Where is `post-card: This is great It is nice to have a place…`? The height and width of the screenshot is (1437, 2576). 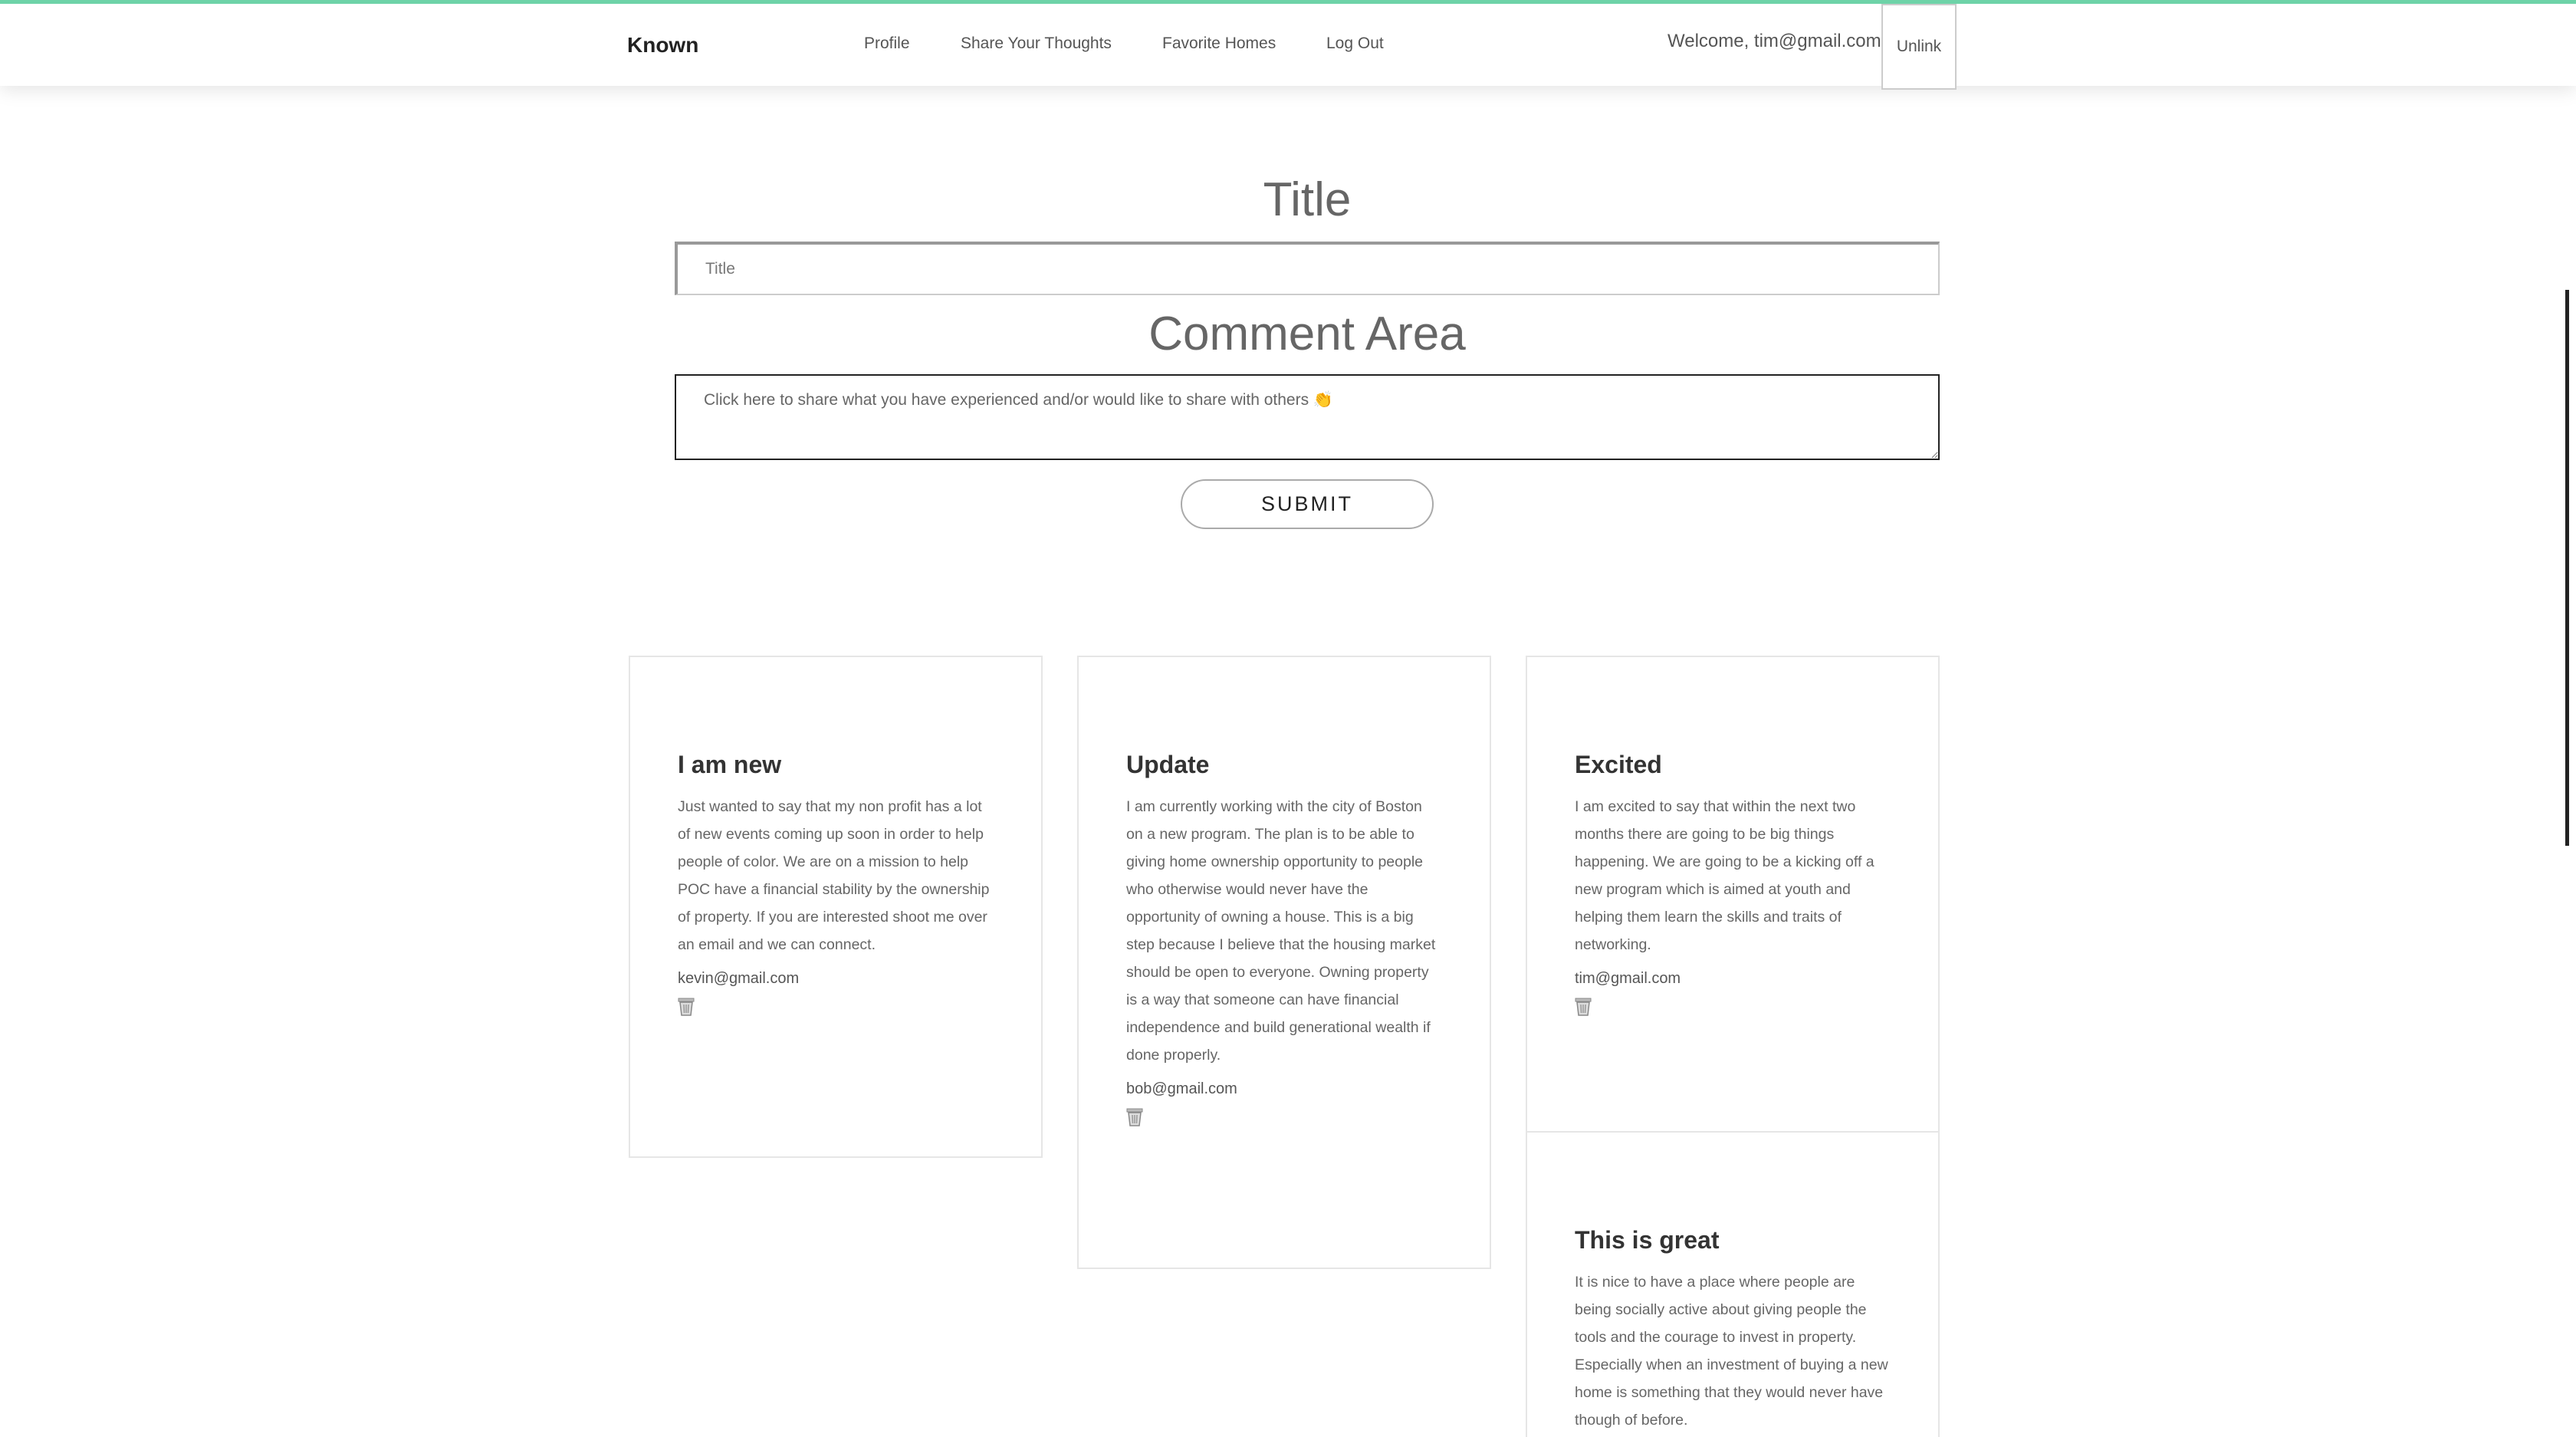 post-card: This is great It is nice to have a place… is located at coordinates (1733, 1284).